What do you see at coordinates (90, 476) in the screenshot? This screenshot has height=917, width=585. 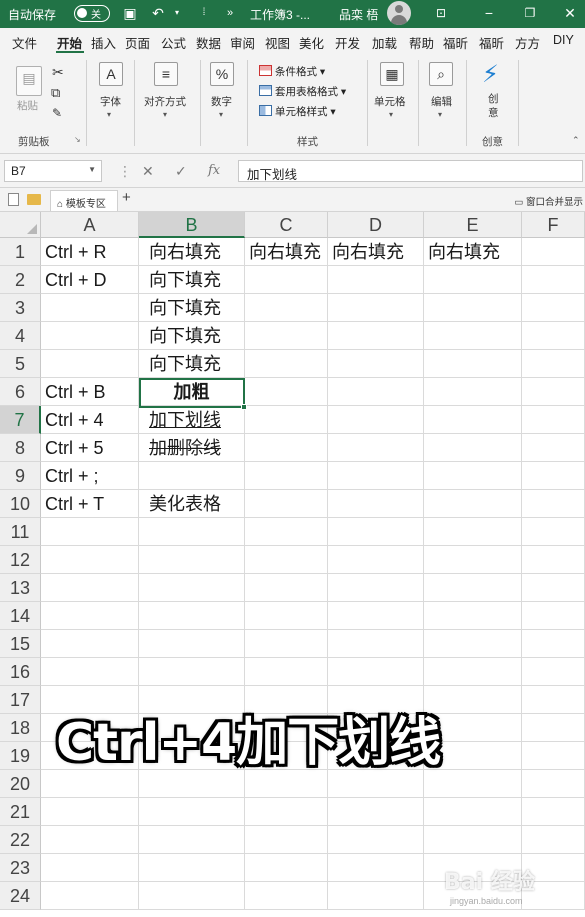 I see `cell-a9: Ctrl + ;` at bounding box center [90, 476].